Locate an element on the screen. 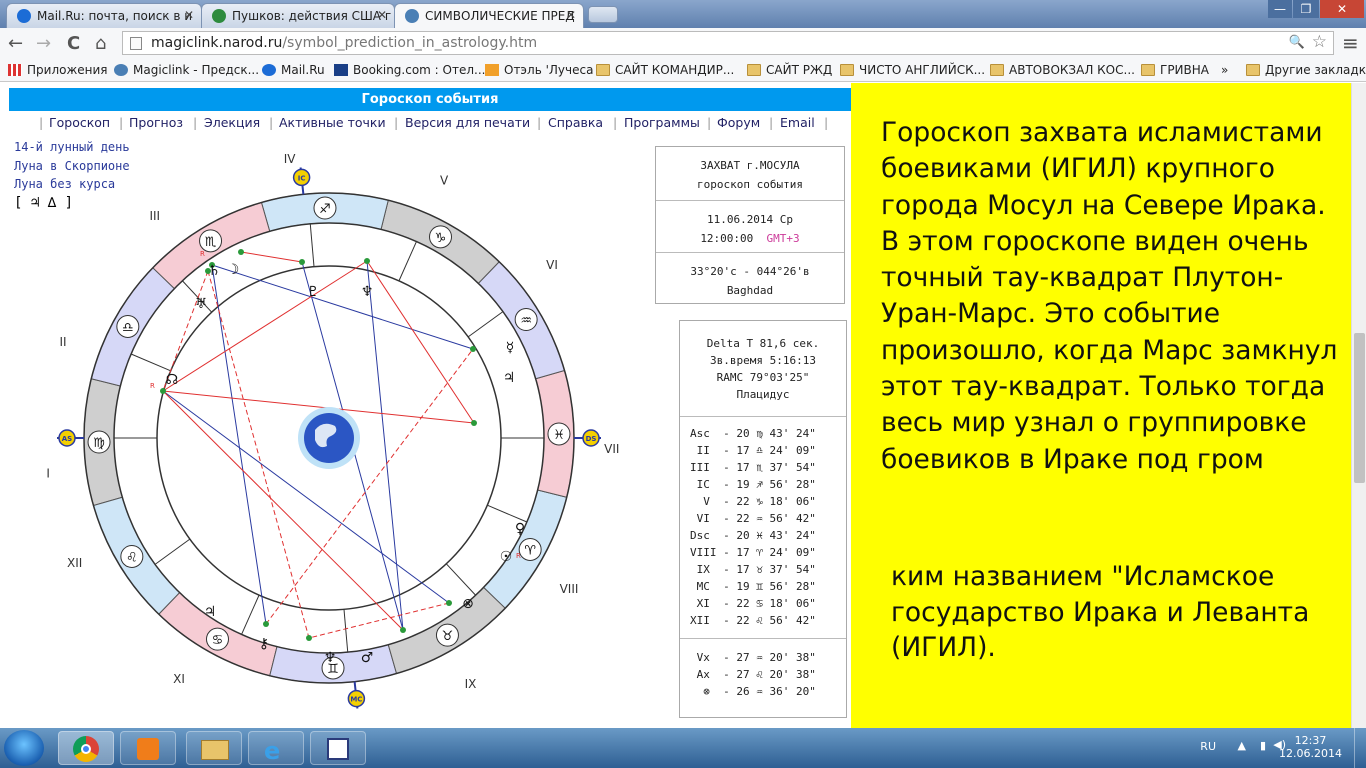 This screenshot has width=1366, height=768. extra-row: Vx - 27 ♒ 20' 38" is located at coordinates (753, 657).